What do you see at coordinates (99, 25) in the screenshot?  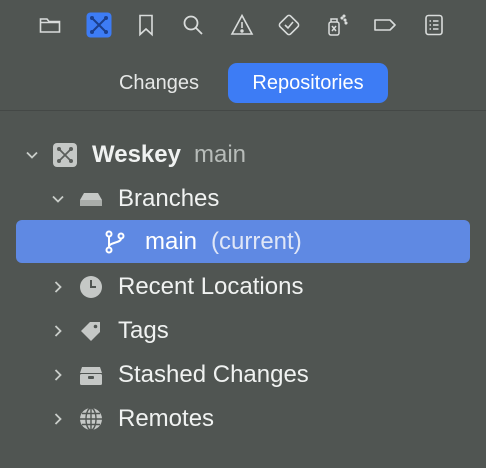 I see `source-control-icon` at bounding box center [99, 25].